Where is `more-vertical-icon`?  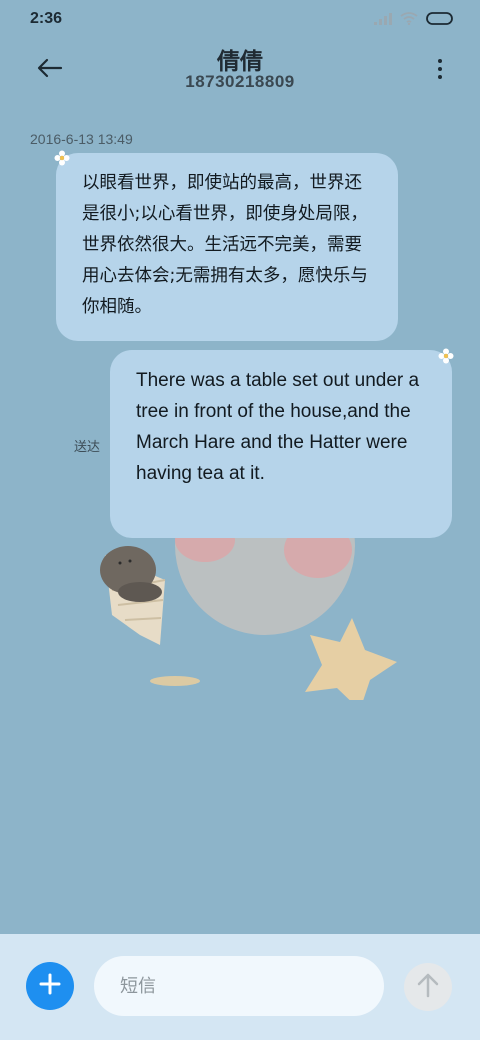
more-vertical-icon is located at coordinates (440, 69).